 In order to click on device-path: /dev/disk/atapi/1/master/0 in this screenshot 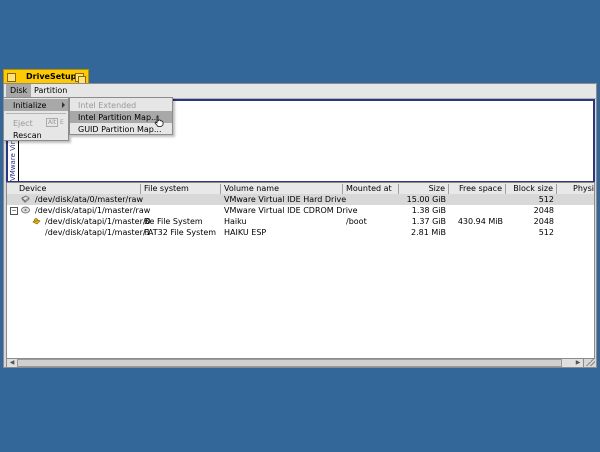, I will do `click(98, 221)`.